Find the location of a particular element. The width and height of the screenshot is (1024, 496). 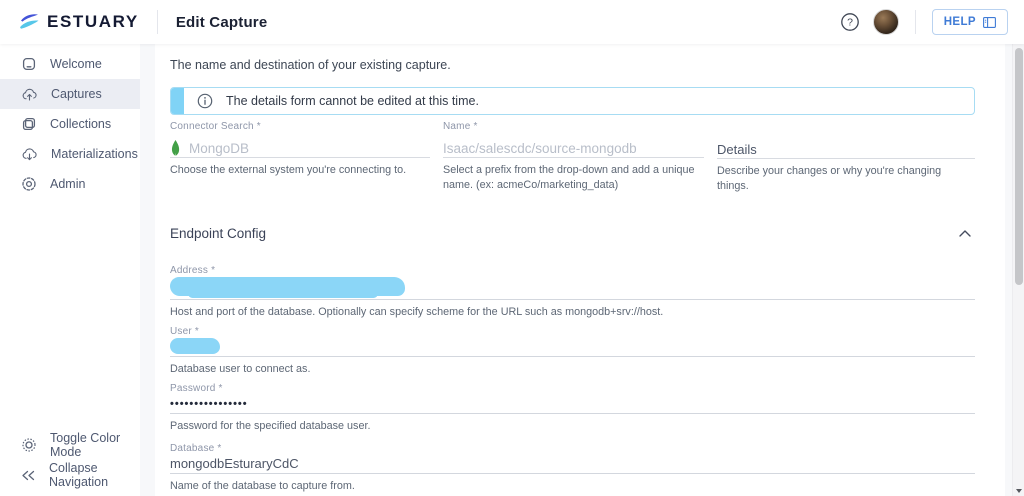

name-input: Isaac/salescdc/source-mongodb is located at coordinates (573, 148).